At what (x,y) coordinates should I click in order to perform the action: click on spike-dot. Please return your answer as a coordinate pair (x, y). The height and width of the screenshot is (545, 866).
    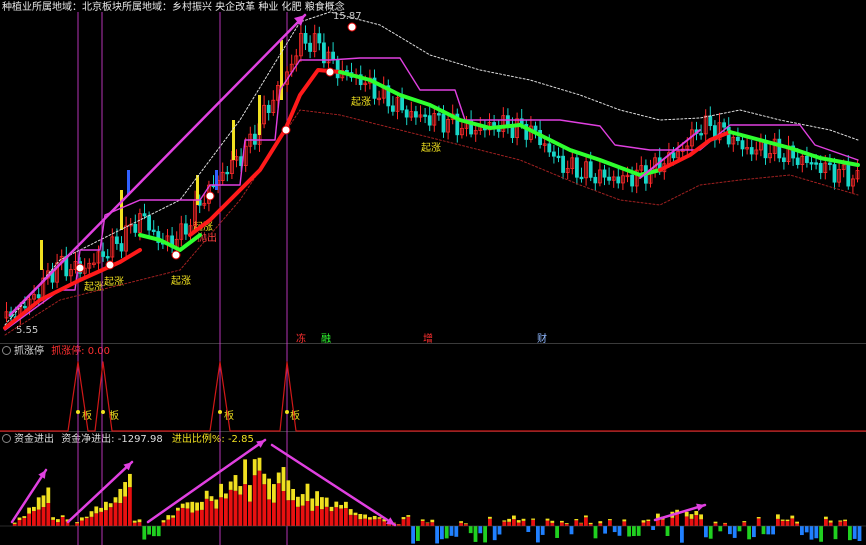
    Looking at the image, I should click on (287, 412).